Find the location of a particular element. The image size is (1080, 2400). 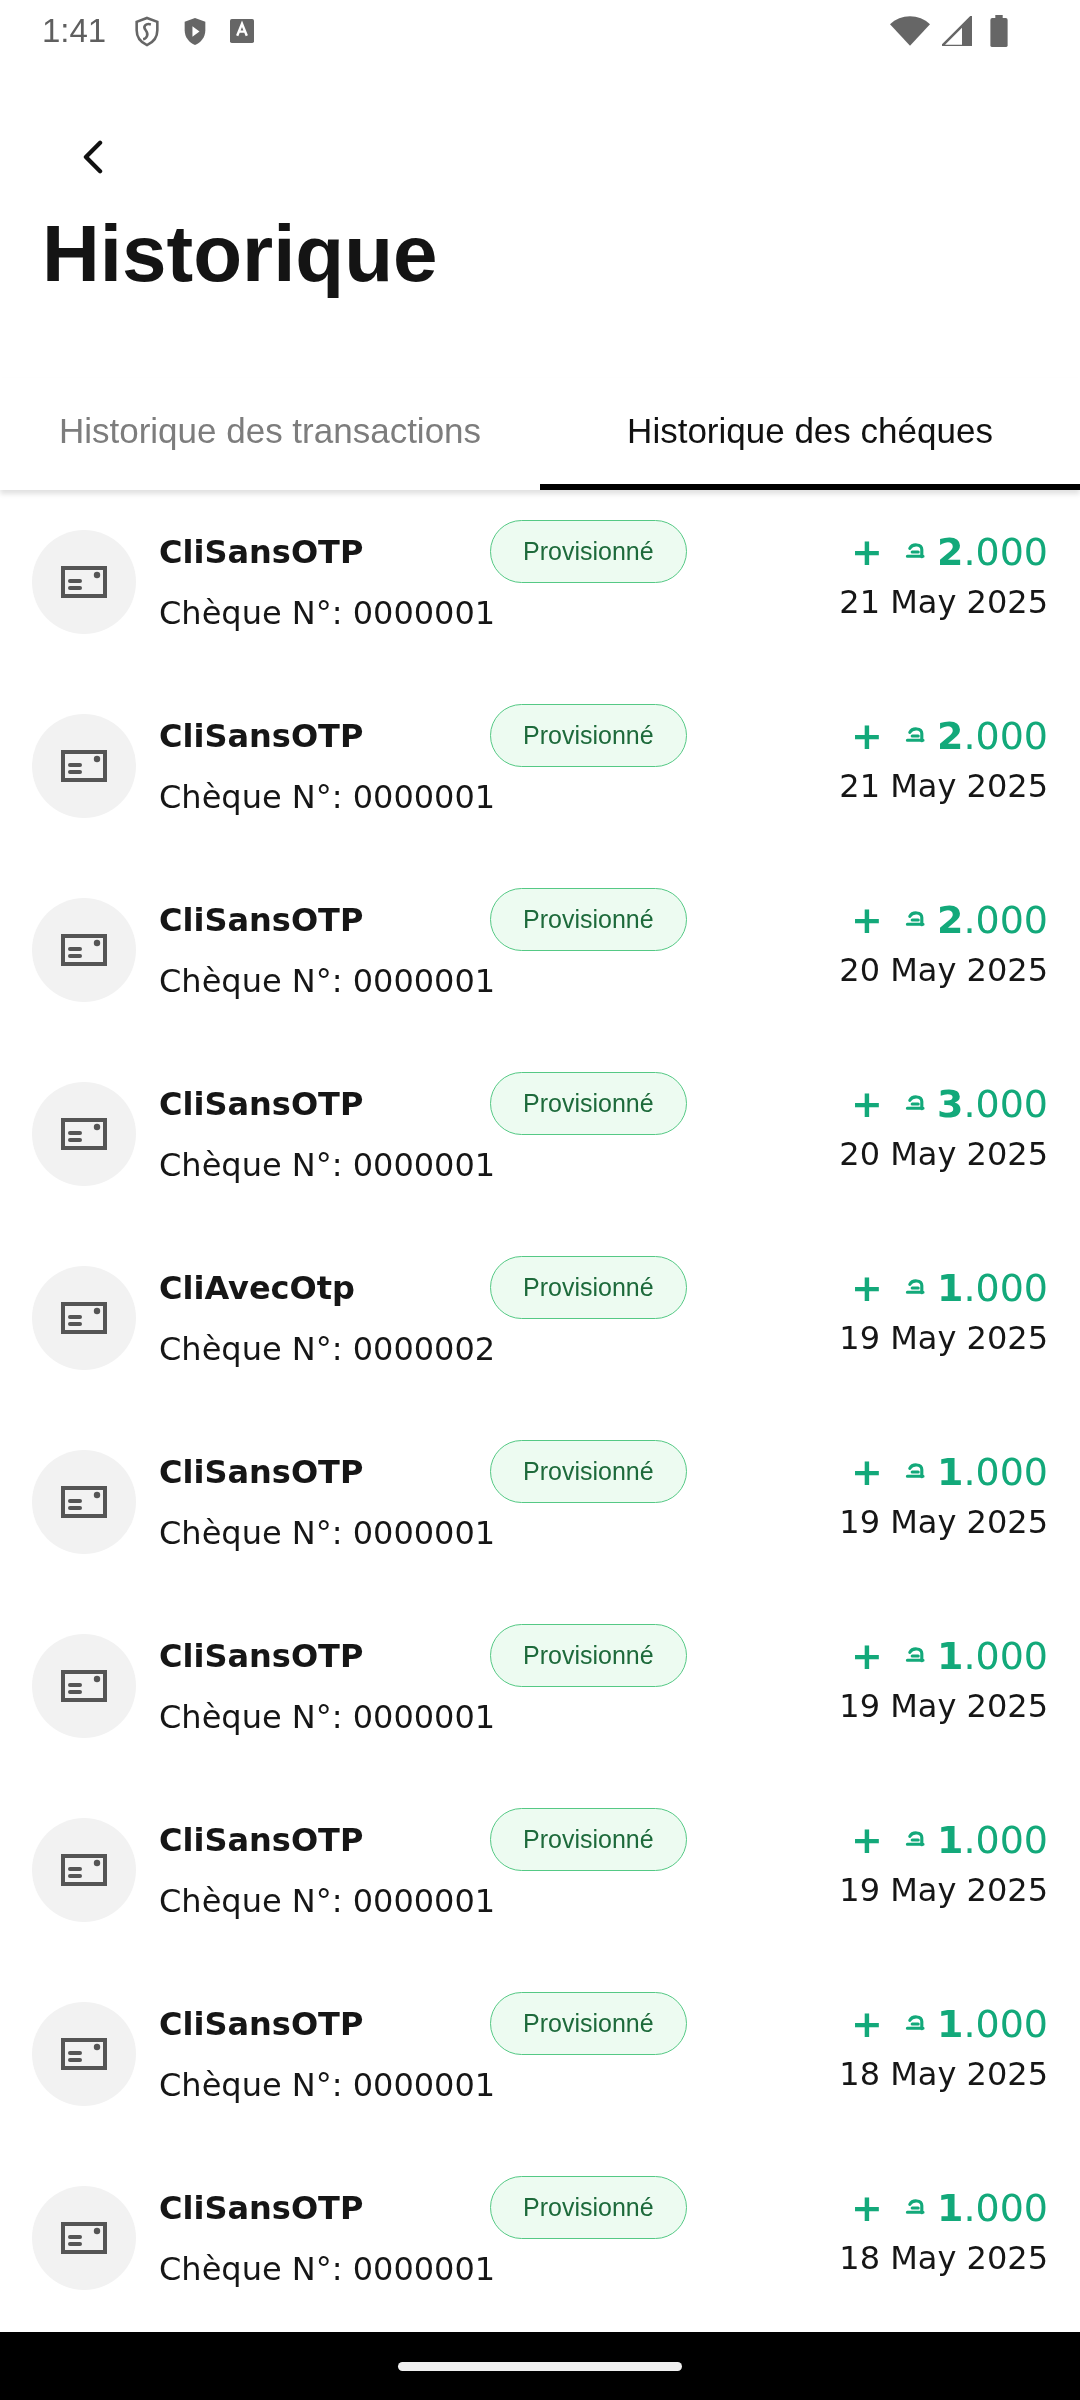

wifi-icon is located at coordinates (910, 31).